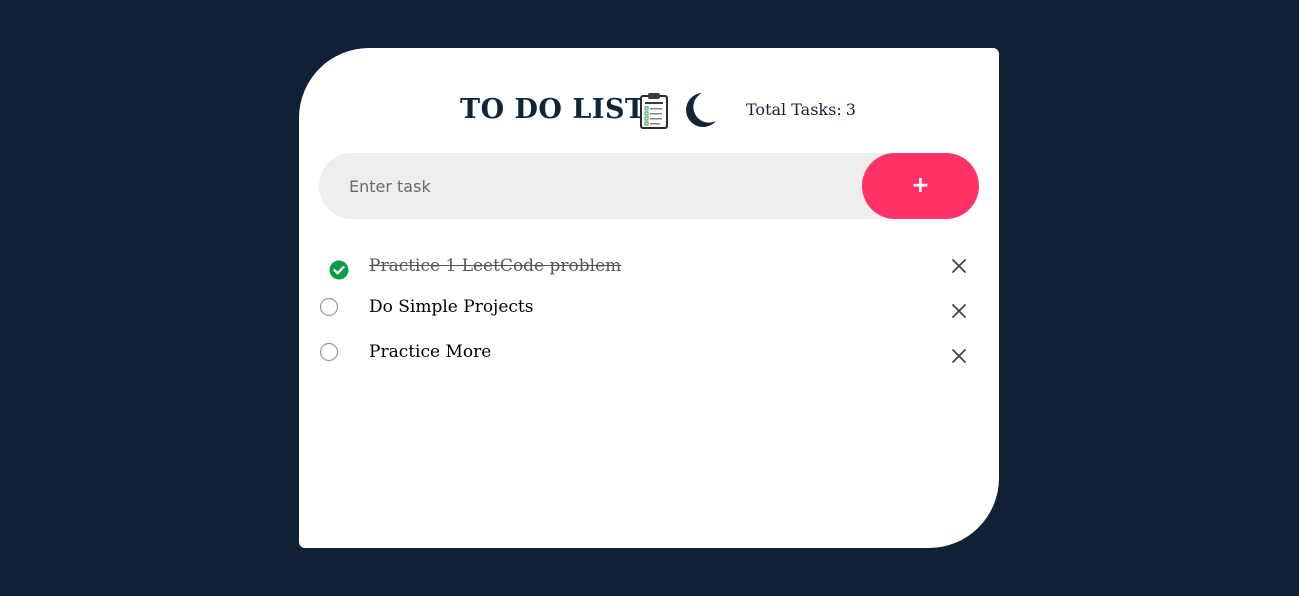 Image resolution: width=1299 pixels, height=596 pixels. What do you see at coordinates (339, 270) in the screenshot?
I see `checked-circle-icon` at bounding box center [339, 270].